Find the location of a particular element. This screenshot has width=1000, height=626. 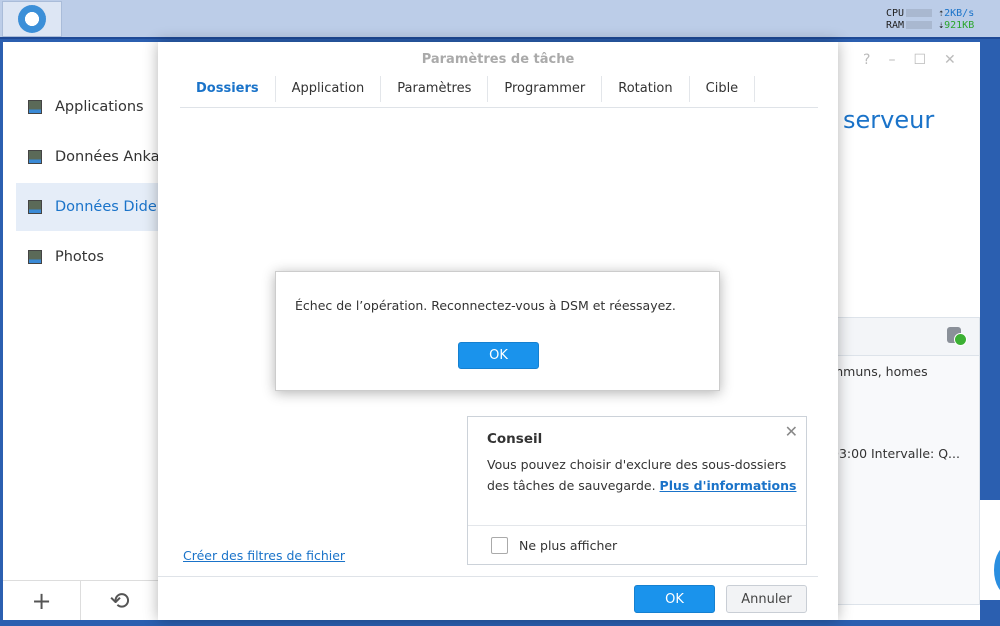

sidebar-item-label: Données Ankar is located at coordinates (110, 157).